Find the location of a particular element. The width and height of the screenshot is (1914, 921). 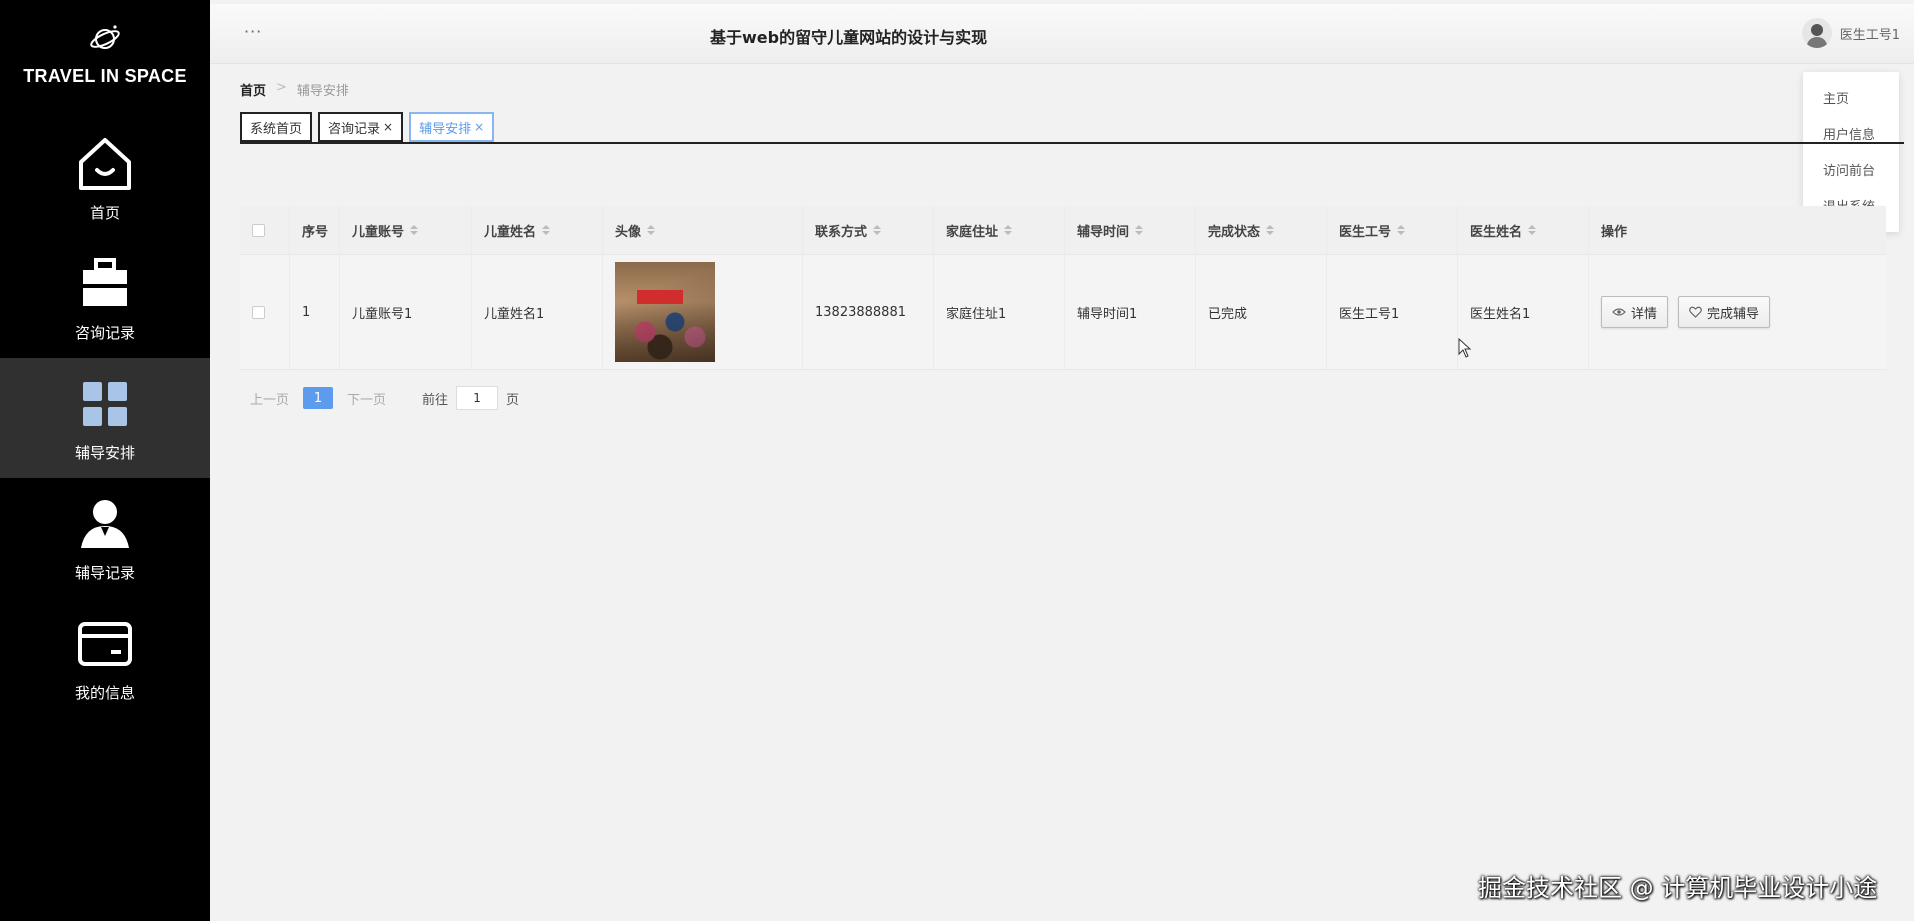

cell-index: 1 is located at coordinates (315, 312).